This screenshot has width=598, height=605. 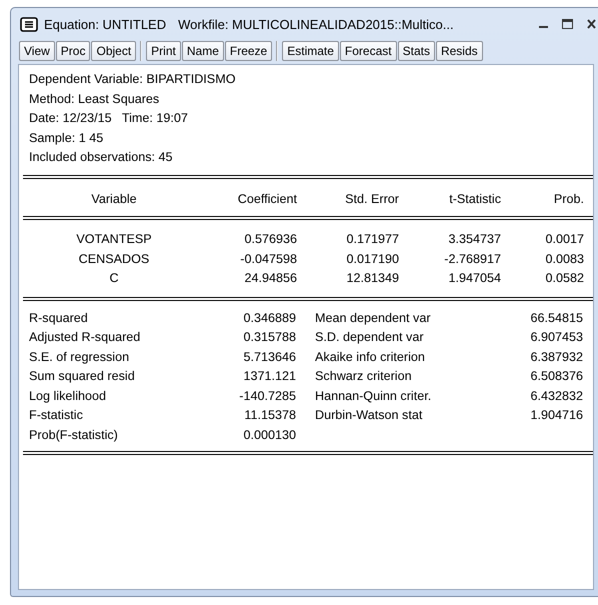 I want to click on toolbar-button: Object, so click(x=113, y=51).